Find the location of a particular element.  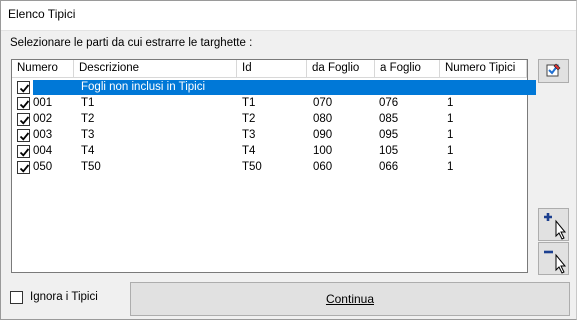

column-header-a-foglio: a Foglio is located at coordinates (407, 69).